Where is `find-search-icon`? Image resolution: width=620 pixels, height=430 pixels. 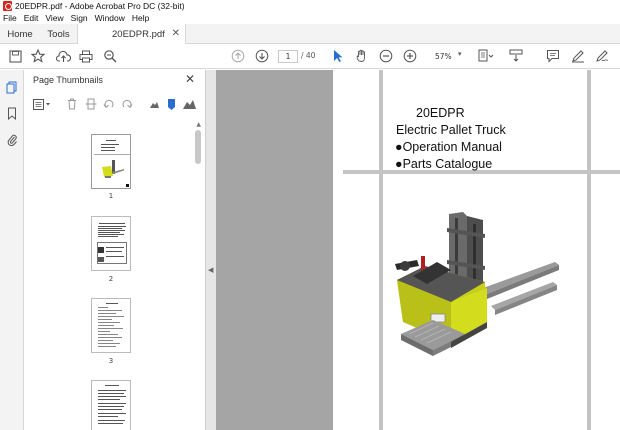 find-search-icon is located at coordinates (110, 56).